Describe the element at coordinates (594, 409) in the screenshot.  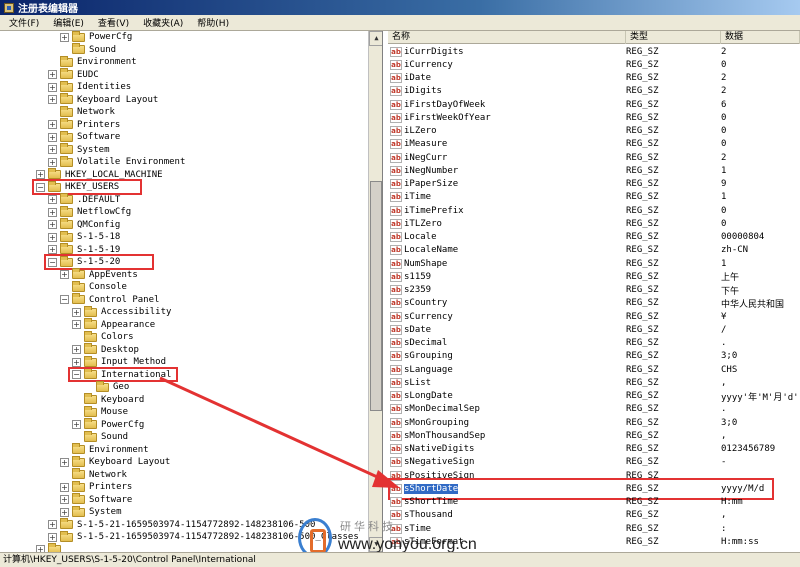
I see `list-row: ab sMonDecimalSep REG_SZ.` at that location.